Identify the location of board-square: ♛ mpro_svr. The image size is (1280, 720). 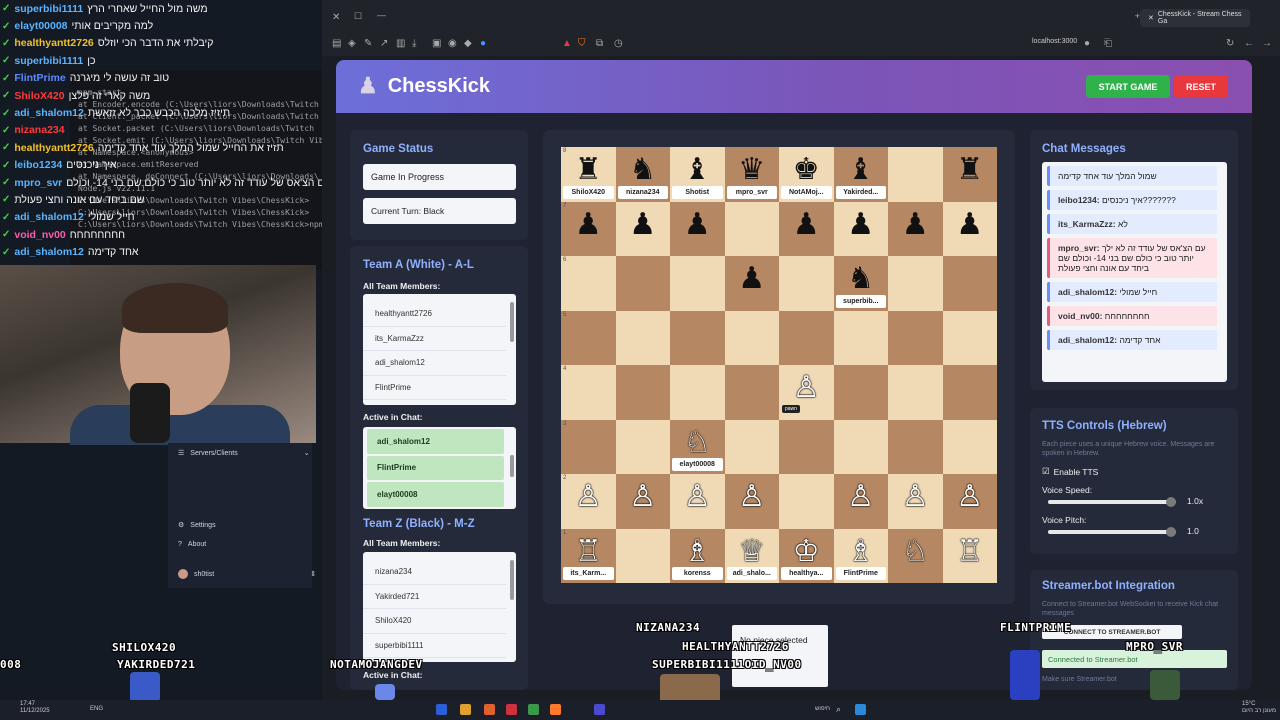
(751, 174).